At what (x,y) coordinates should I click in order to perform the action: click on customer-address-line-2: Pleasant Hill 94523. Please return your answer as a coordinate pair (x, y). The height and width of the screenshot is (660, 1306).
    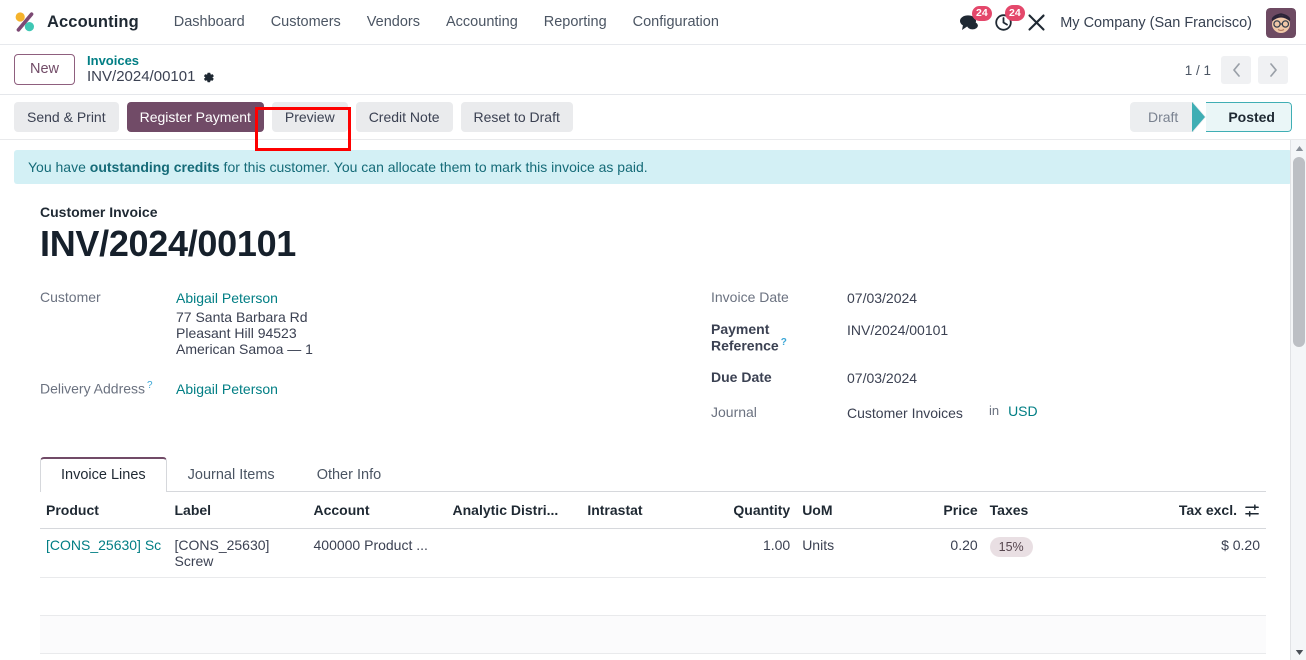
    Looking at the image, I should click on (236, 332).